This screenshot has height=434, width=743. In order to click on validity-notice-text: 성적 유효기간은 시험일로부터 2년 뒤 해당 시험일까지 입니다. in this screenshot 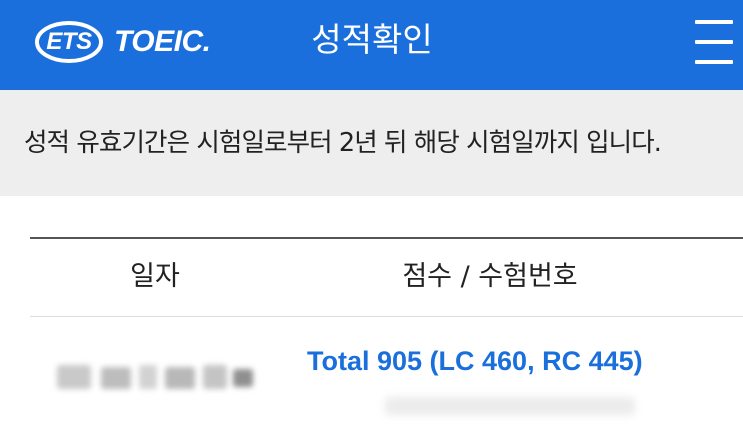, I will do `click(343, 143)`.